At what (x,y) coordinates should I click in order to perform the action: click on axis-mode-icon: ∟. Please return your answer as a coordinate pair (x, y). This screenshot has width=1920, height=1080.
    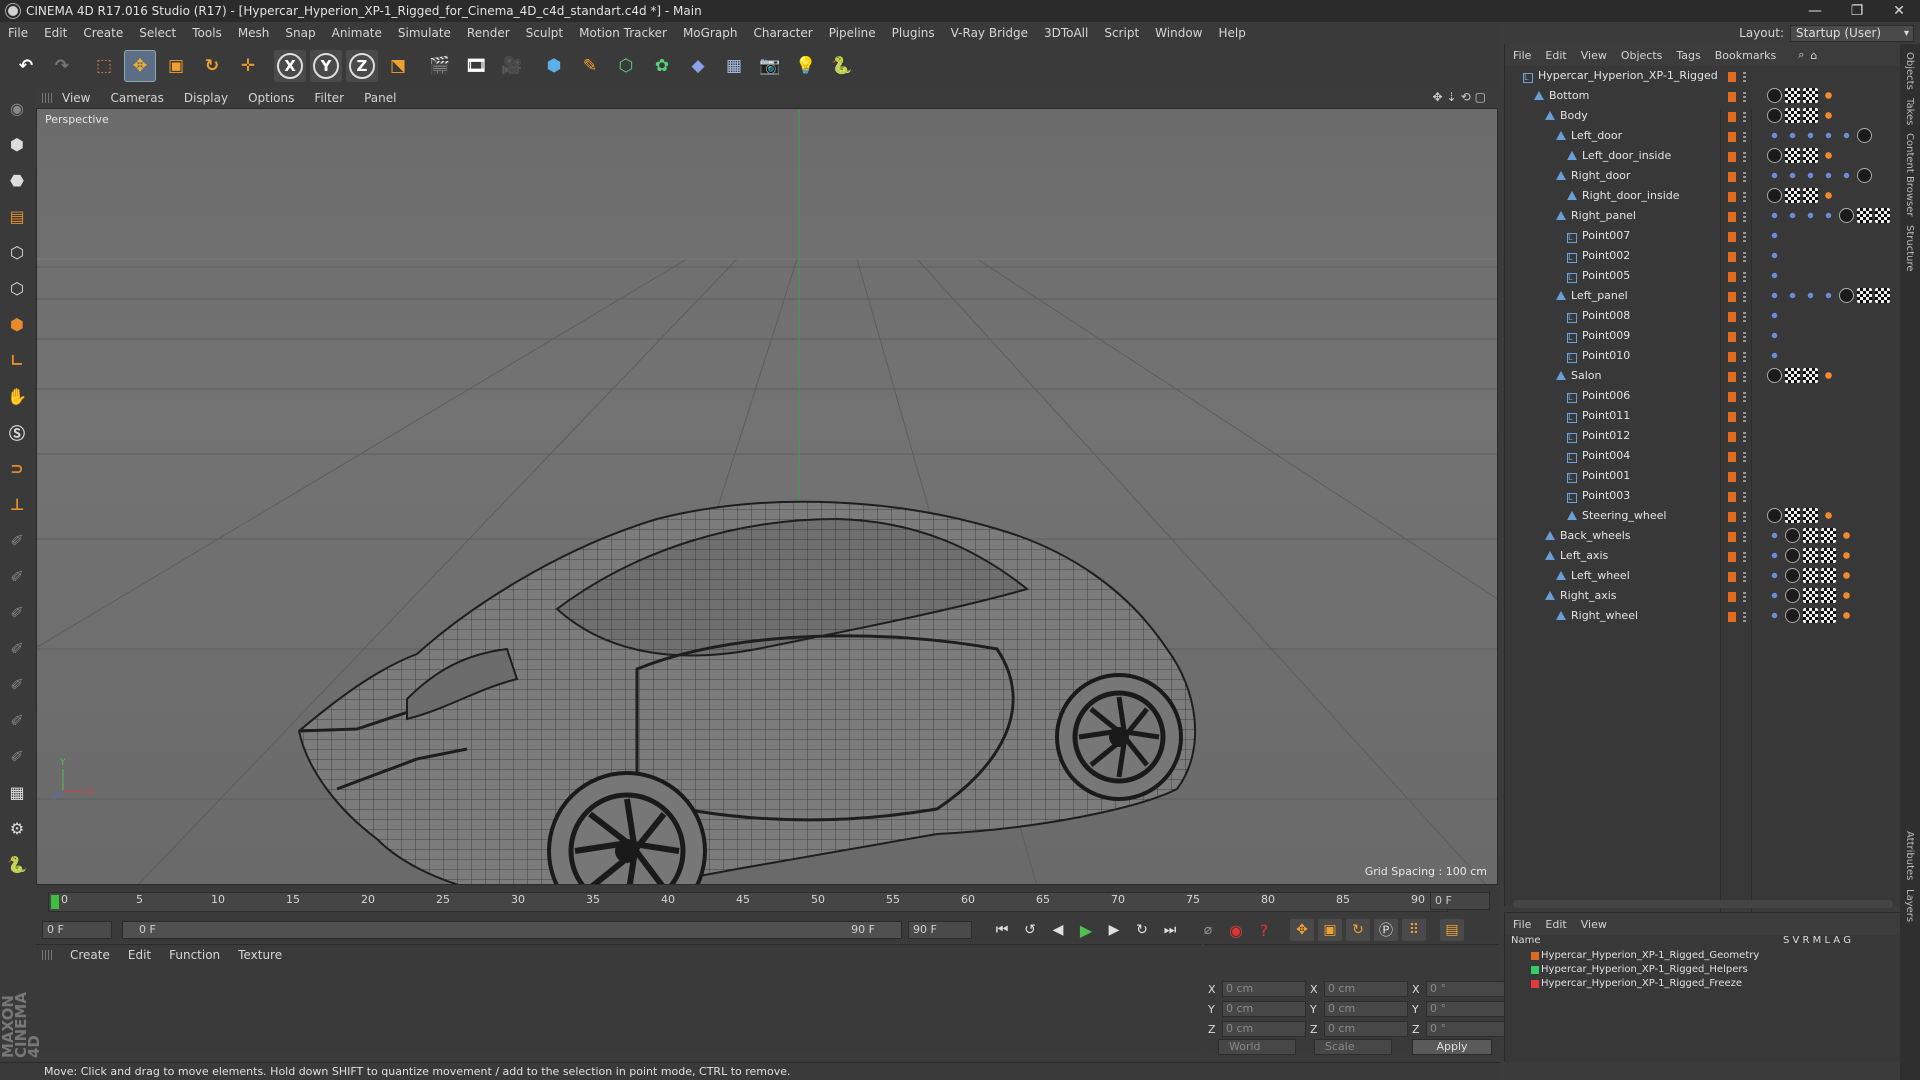
    Looking at the image, I should click on (17, 360).